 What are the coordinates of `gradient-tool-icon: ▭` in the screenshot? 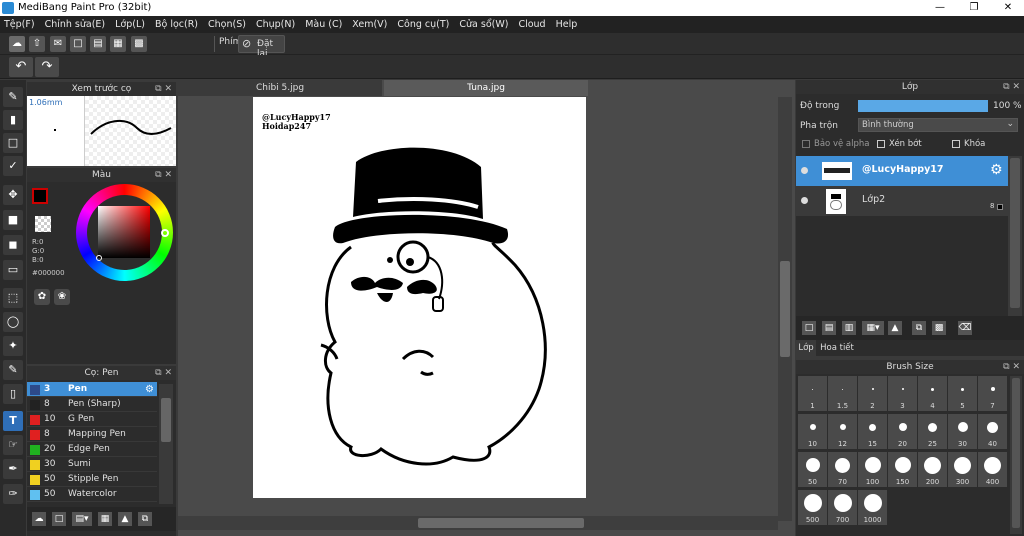 It's located at (13, 270).